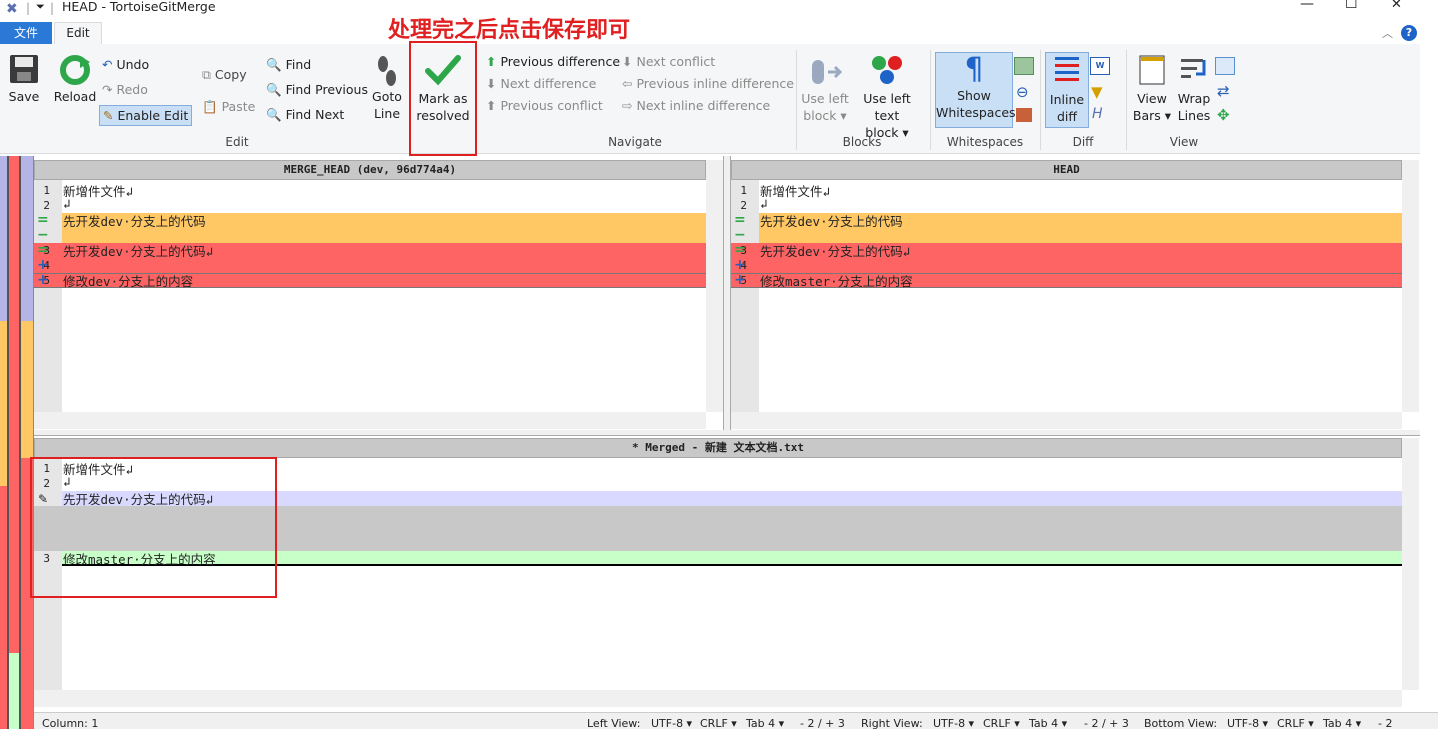  What do you see at coordinates (1152, 89) in the screenshot?
I see `view-bars-button: View Bars ▾` at bounding box center [1152, 89].